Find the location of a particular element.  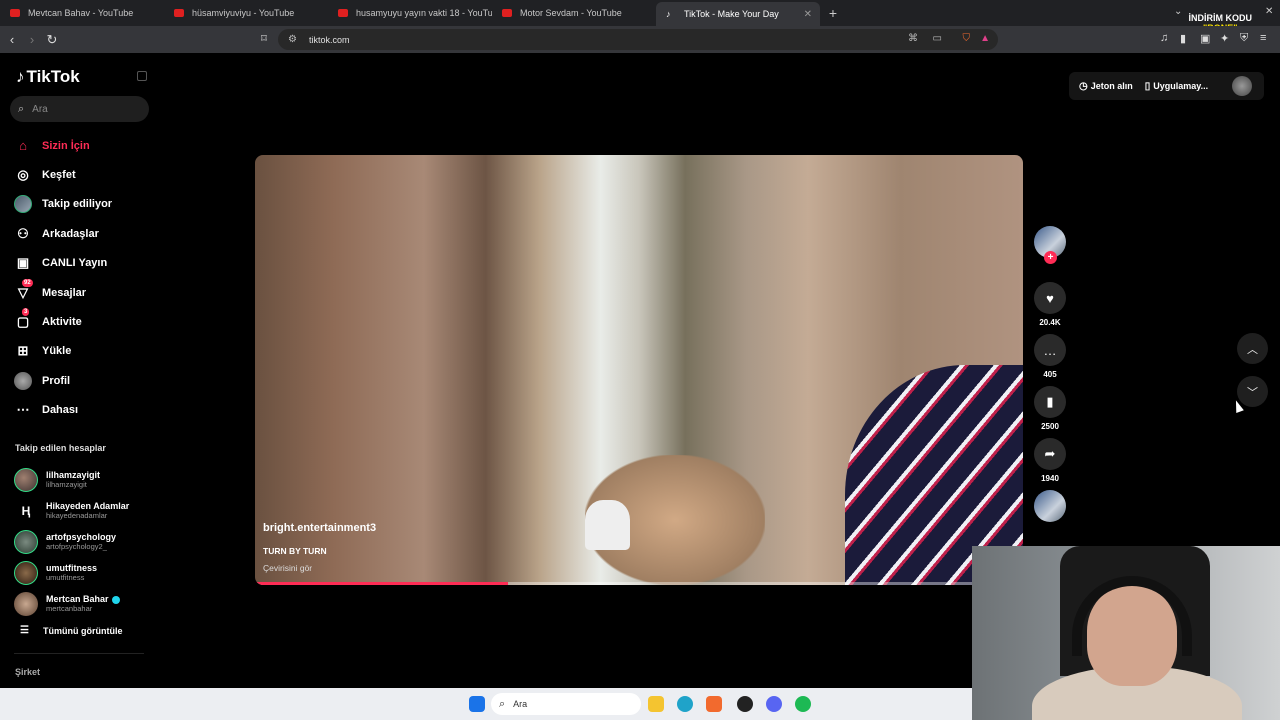

previous-video-button: ︿ is located at coordinates (1252, 348).